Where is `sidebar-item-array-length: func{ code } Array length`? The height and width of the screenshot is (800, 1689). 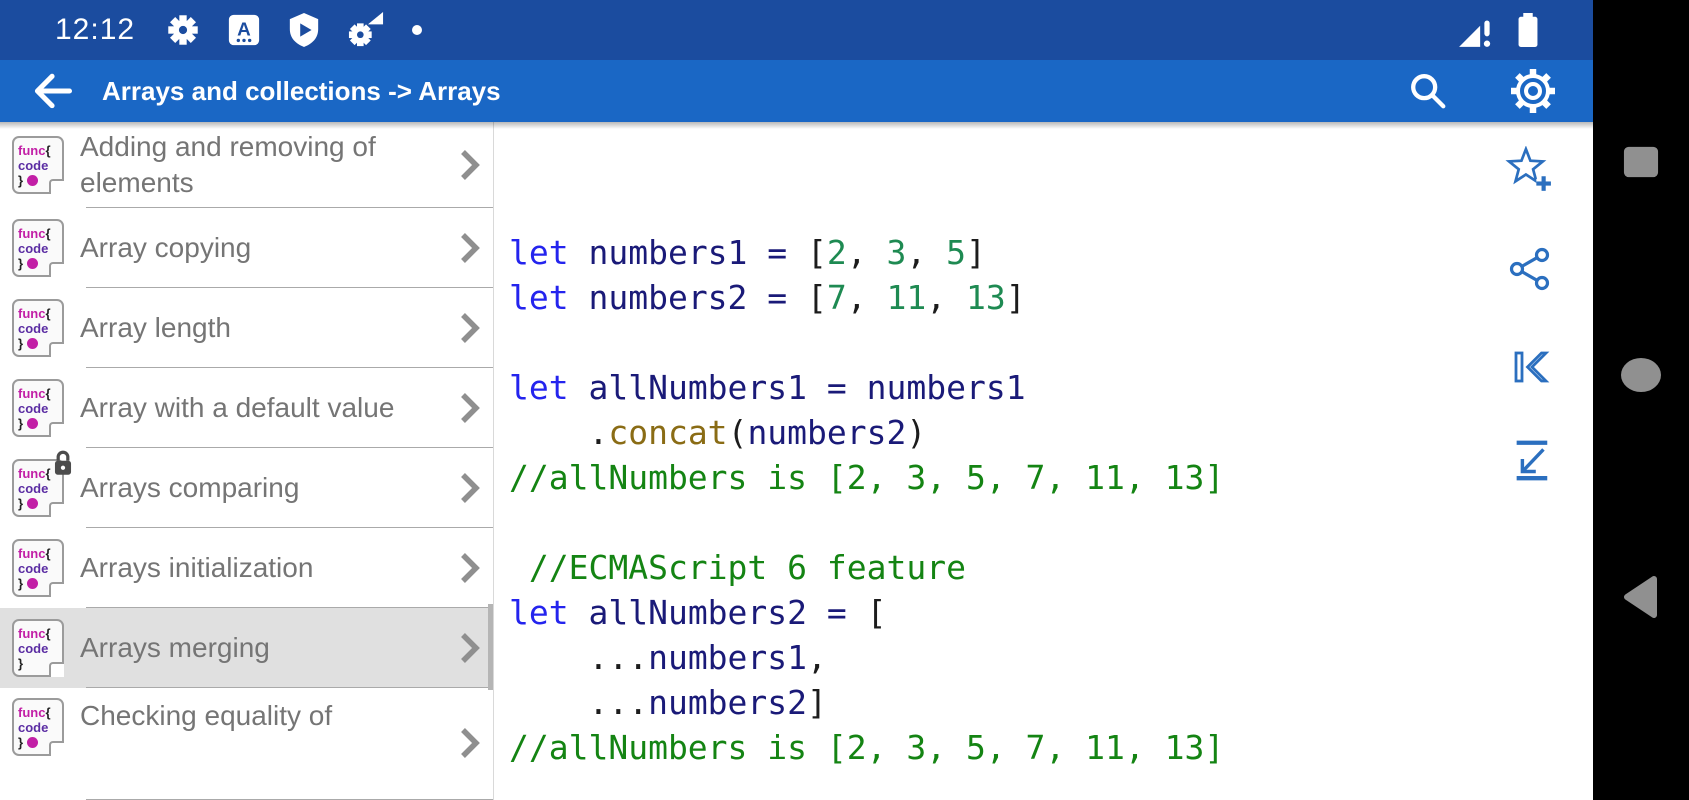 sidebar-item-array-length: func{ code } Array length is located at coordinates (246, 328).